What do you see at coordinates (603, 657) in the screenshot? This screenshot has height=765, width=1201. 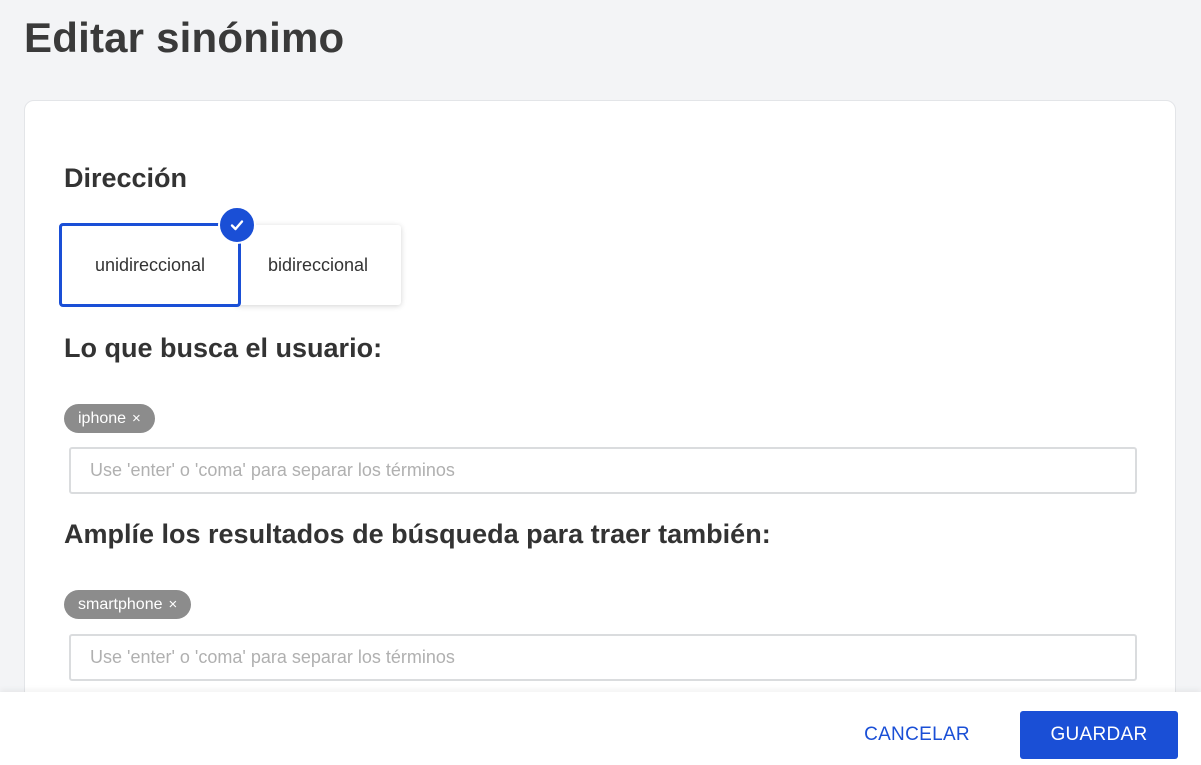 I see `expand-terms-input` at bounding box center [603, 657].